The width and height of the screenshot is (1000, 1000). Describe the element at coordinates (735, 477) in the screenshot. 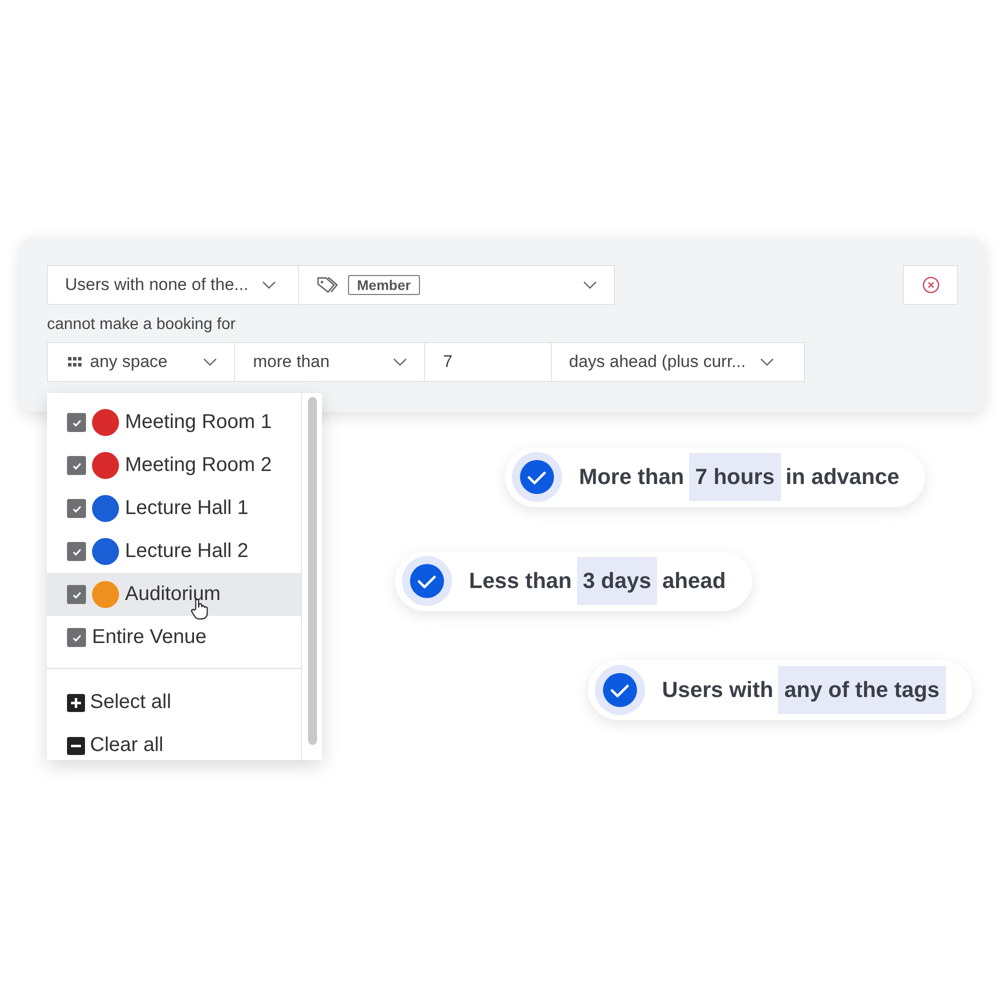

I see `highlighted-value: 7 hours` at that location.